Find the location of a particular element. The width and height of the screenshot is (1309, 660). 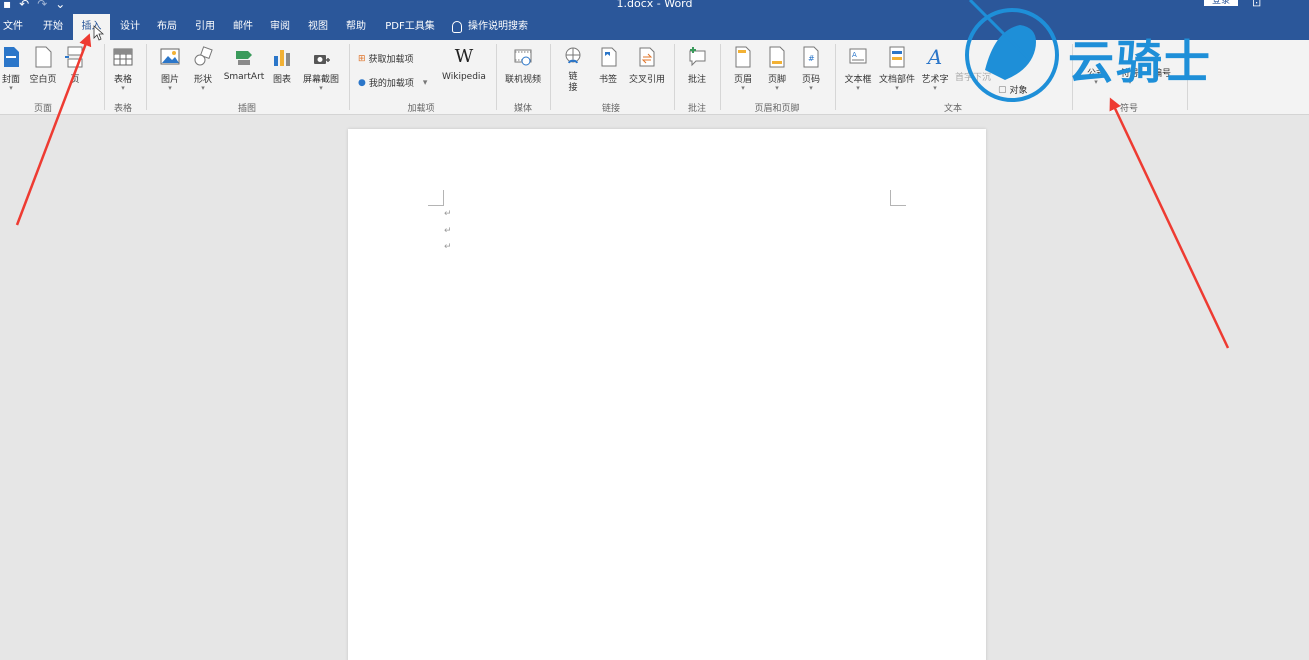

window-title: 1.docx - Word is located at coordinates (654, 5).